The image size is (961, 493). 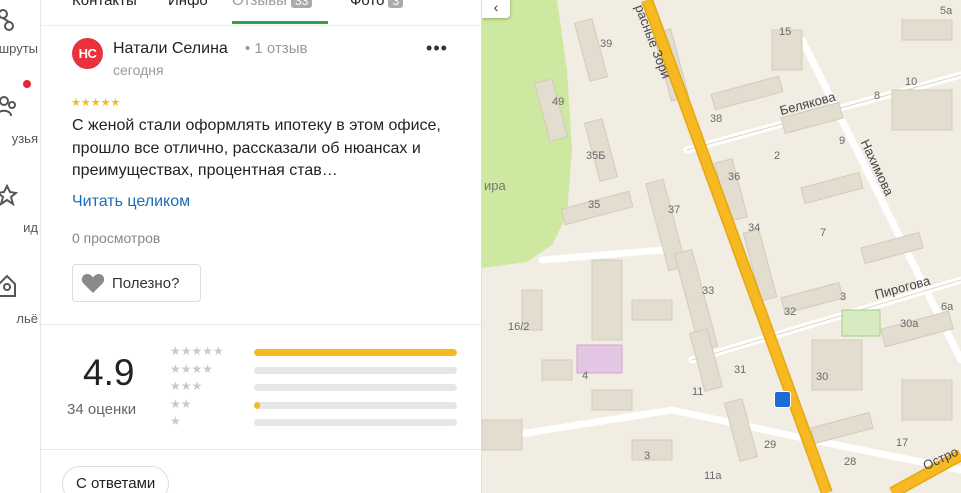 What do you see at coordinates (698, 392) in the screenshot?
I see `house-number: 11` at bounding box center [698, 392].